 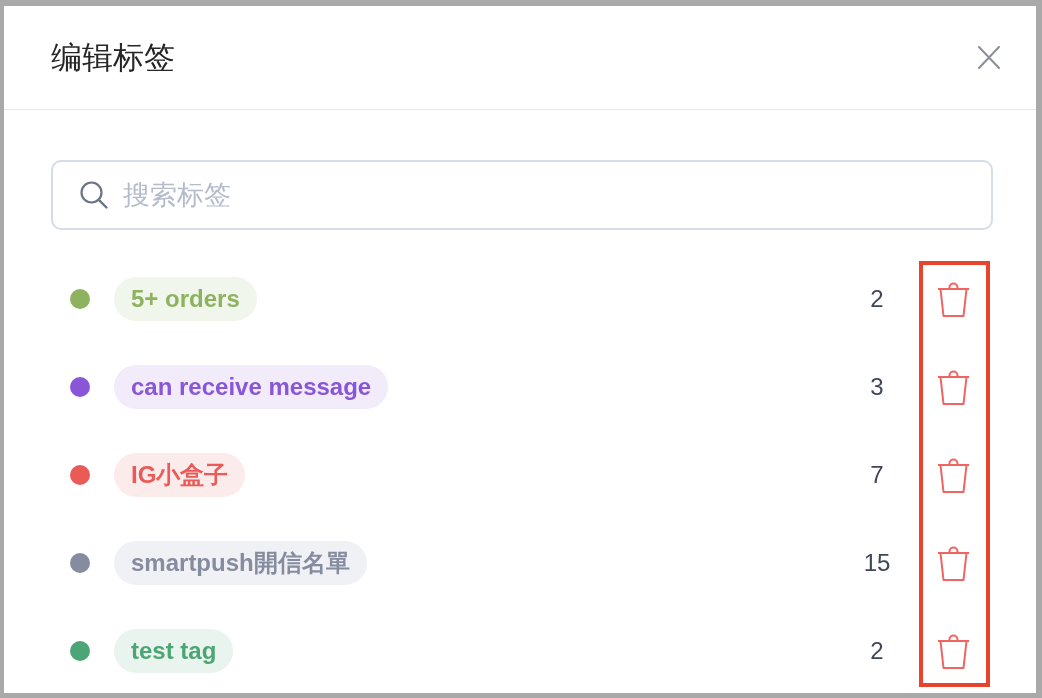 What do you see at coordinates (240, 563) in the screenshot?
I see `tag-label: smartpush開信名單` at bounding box center [240, 563].